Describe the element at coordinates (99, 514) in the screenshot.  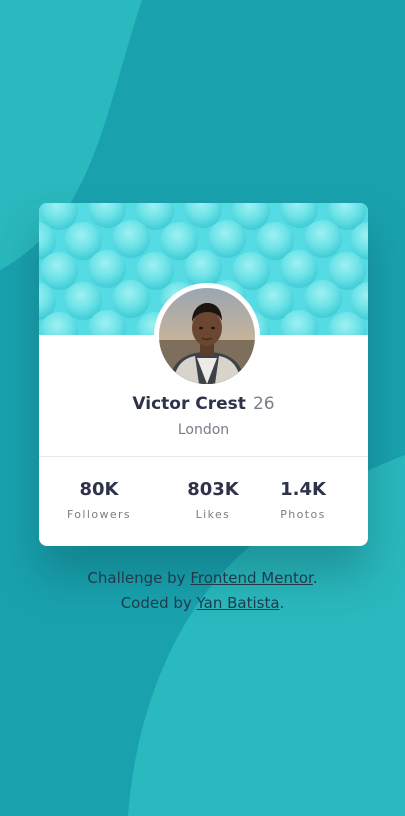
I see `stat-label: Followers` at that location.